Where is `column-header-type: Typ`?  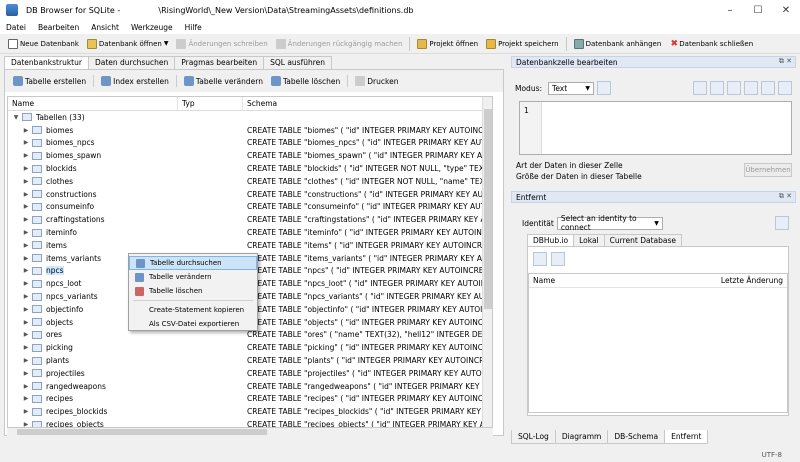 column-header-type: Typ is located at coordinates (210, 104).